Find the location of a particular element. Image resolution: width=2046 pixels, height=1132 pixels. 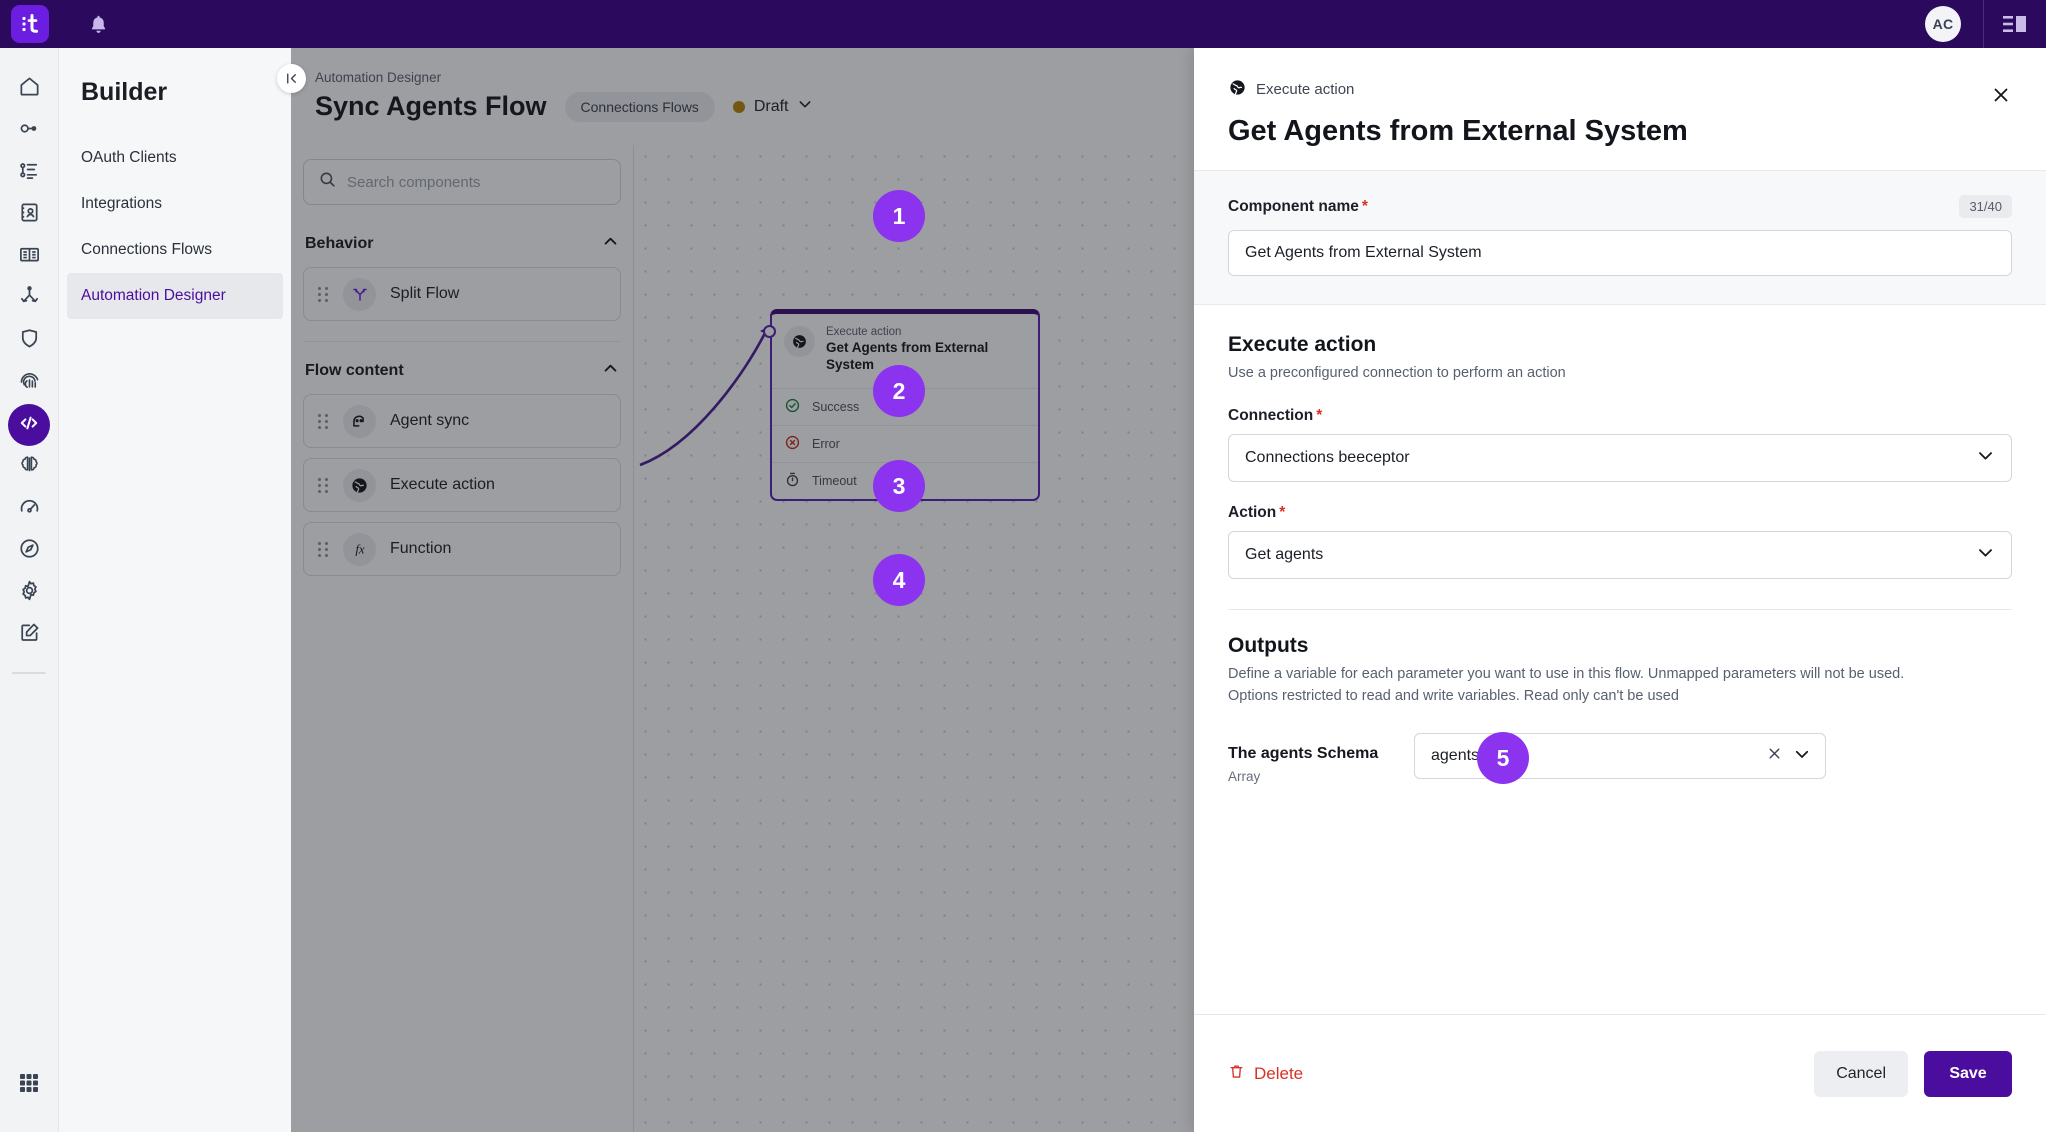

section-header-flow-content: Flow content is located at coordinates (462, 377).